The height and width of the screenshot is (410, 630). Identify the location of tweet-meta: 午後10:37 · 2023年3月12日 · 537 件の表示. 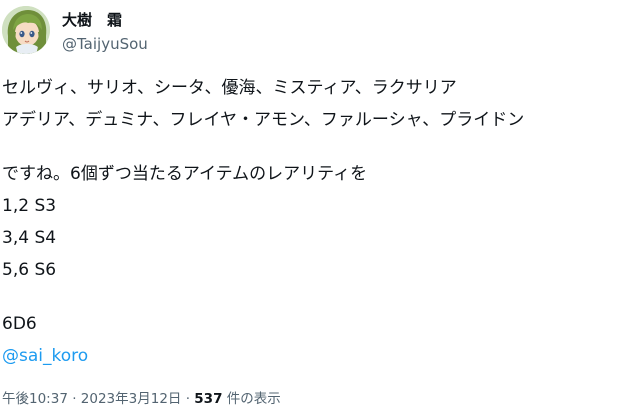
(141, 399).